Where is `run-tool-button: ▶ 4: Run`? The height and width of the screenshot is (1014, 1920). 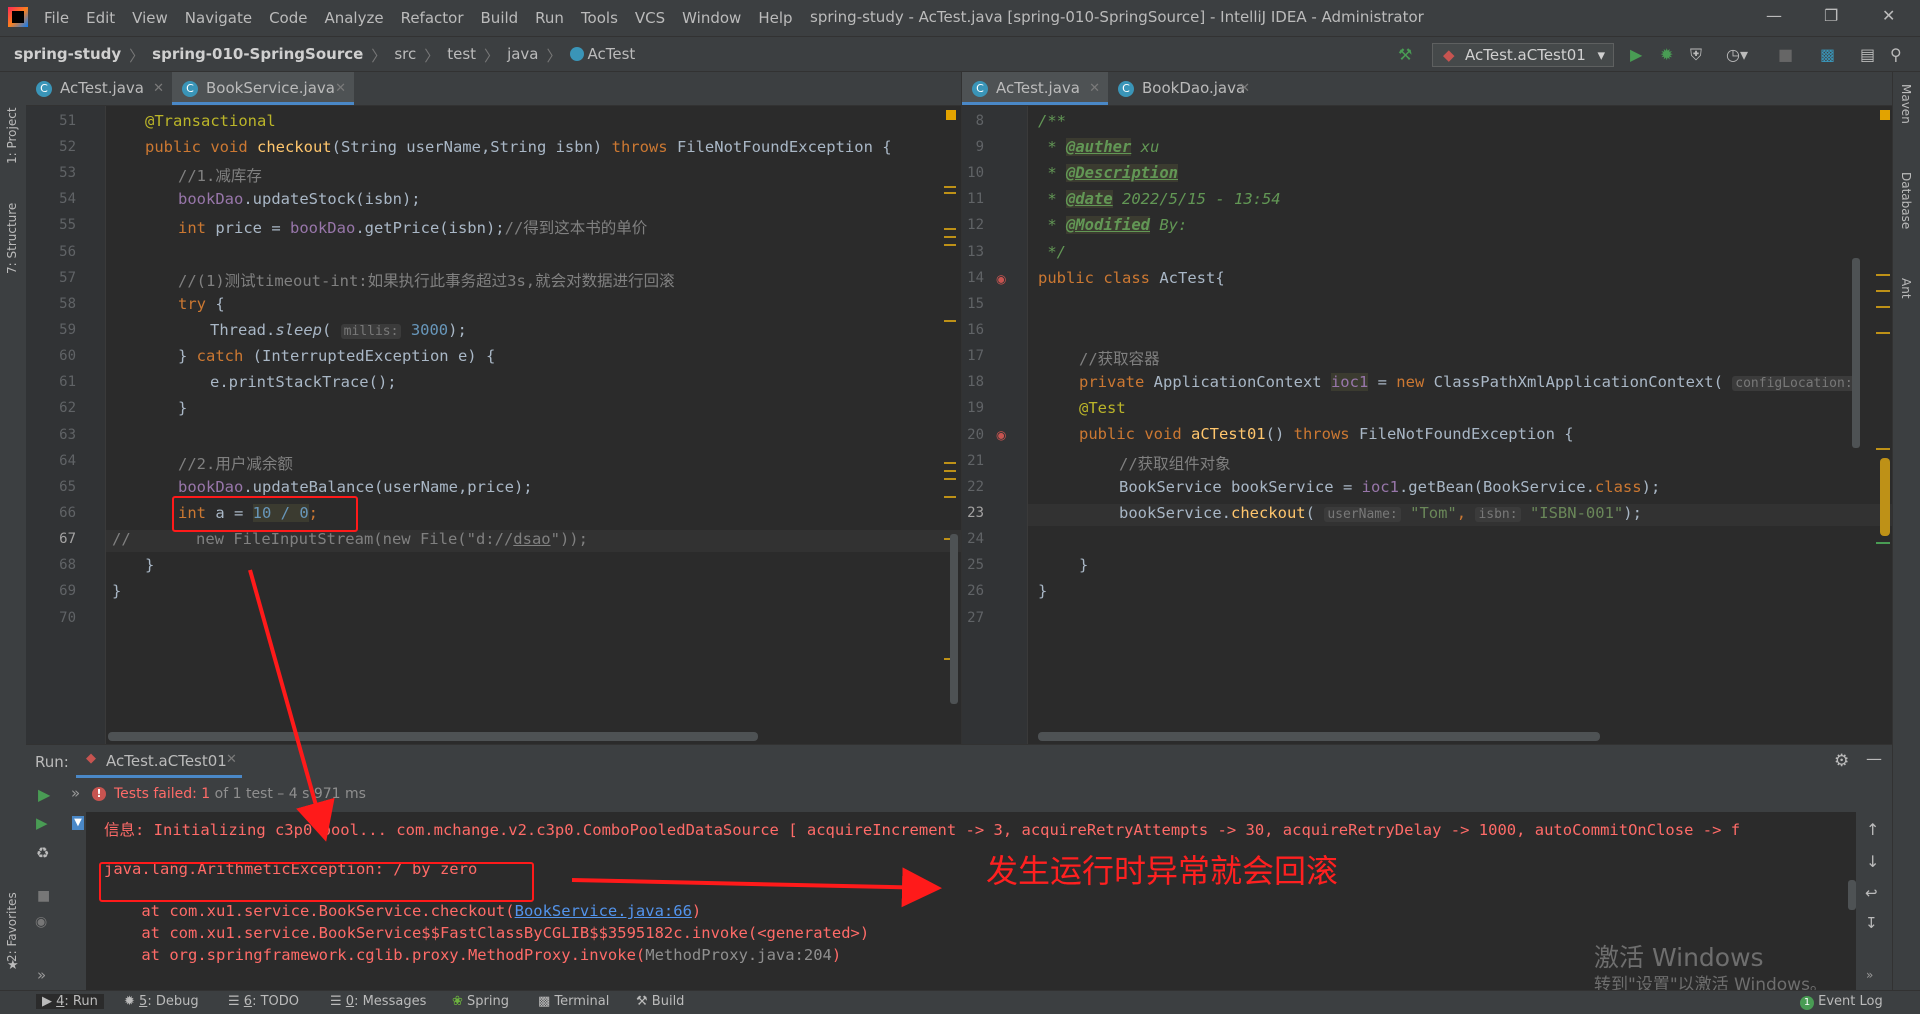 run-tool-button: ▶ 4: Run is located at coordinates (70, 1001).